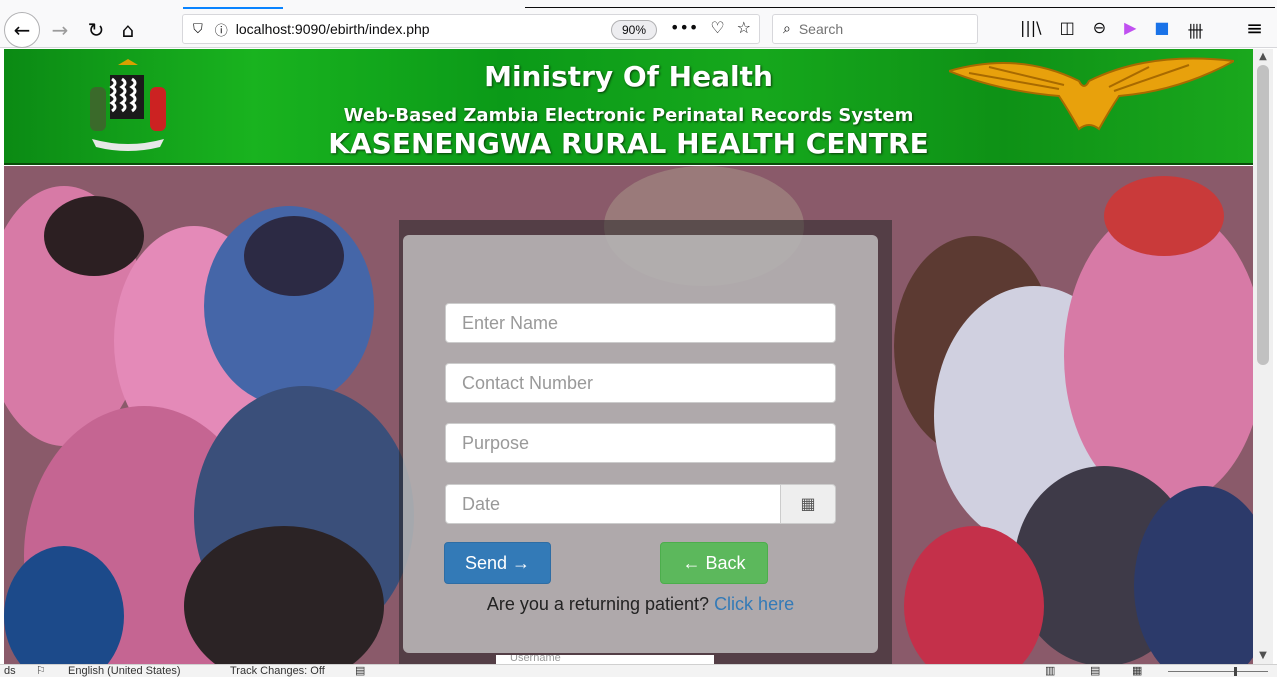  I want to click on shield-icon: ⛉, so click(198, 29).